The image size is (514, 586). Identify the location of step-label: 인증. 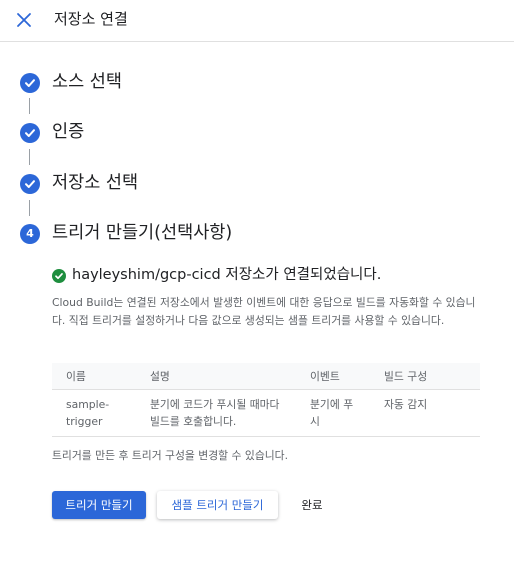
(68, 132).